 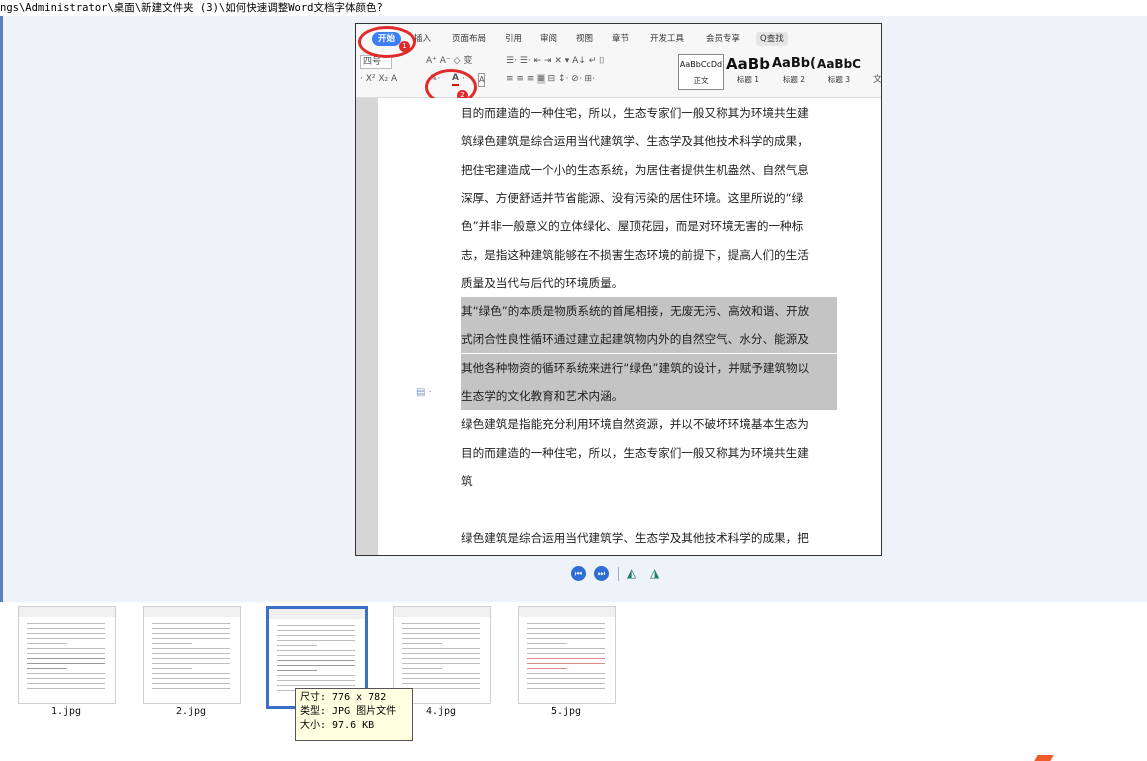 What do you see at coordinates (555, 61) in the screenshot?
I see `list-icons: ☰· ☰· ⇤ ⇥ ✕ ▾ A↓ ↵ ⌷` at bounding box center [555, 61].